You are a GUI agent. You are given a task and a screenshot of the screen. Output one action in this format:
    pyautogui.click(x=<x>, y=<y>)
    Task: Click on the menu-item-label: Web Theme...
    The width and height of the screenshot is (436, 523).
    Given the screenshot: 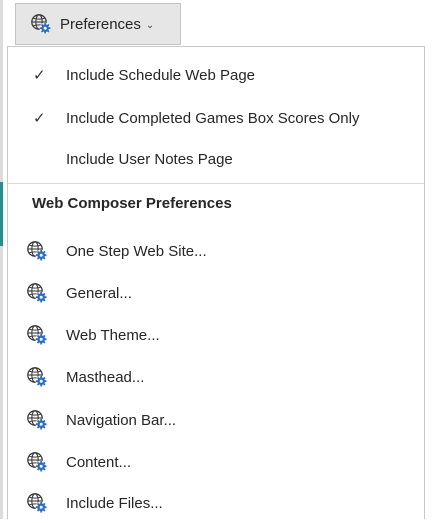 What is the action you would take?
    pyautogui.click(x=113, y=335)
    